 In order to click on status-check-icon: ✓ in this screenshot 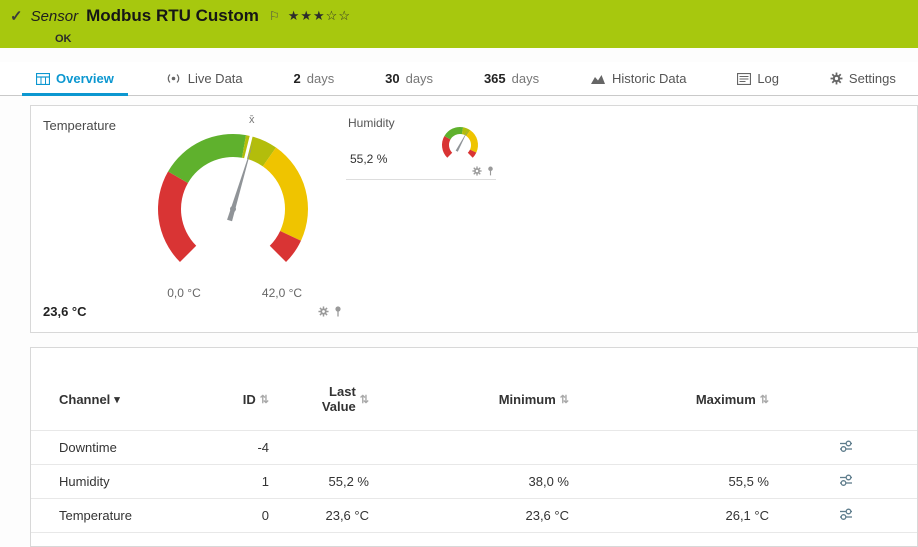, I will do `click(16, 16)`.